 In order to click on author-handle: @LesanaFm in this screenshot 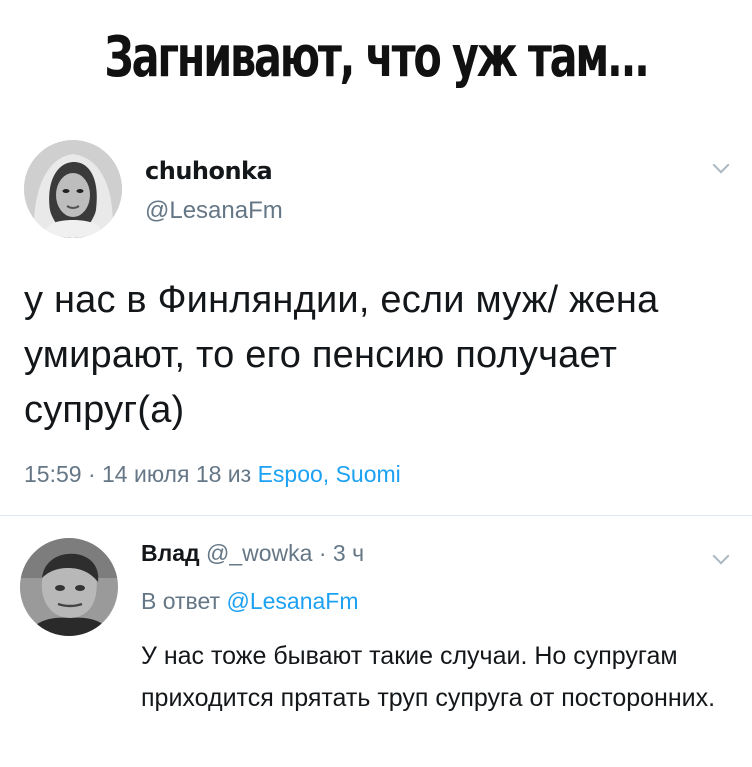, I will do `click(214, 211)`.